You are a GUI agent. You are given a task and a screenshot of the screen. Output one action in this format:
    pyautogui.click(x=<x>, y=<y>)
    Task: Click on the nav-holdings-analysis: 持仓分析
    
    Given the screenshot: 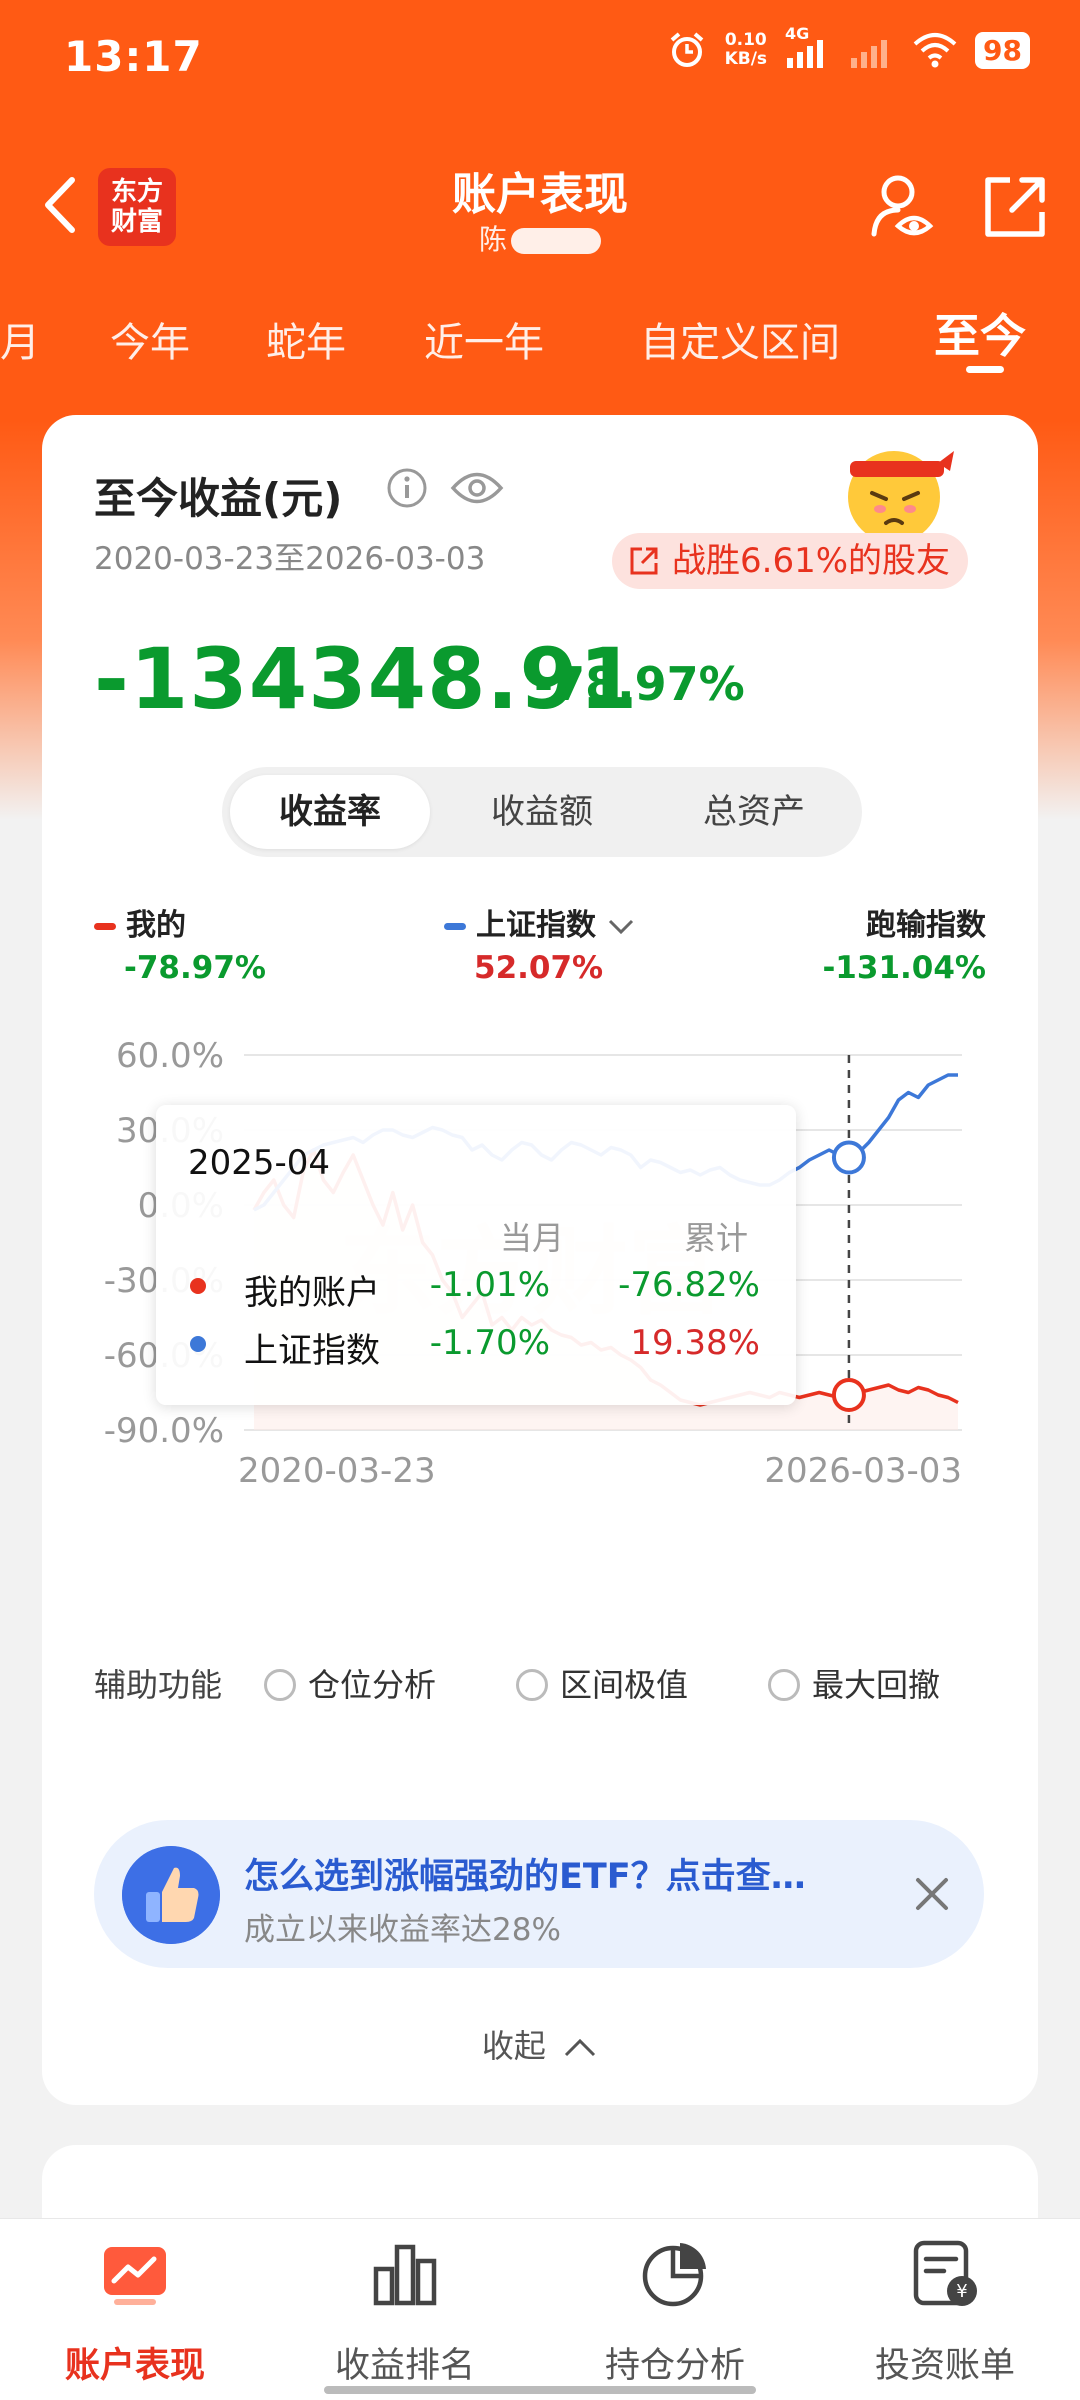 What is the action you would take?
    pyautogui.click(x=675, y=2314)
    